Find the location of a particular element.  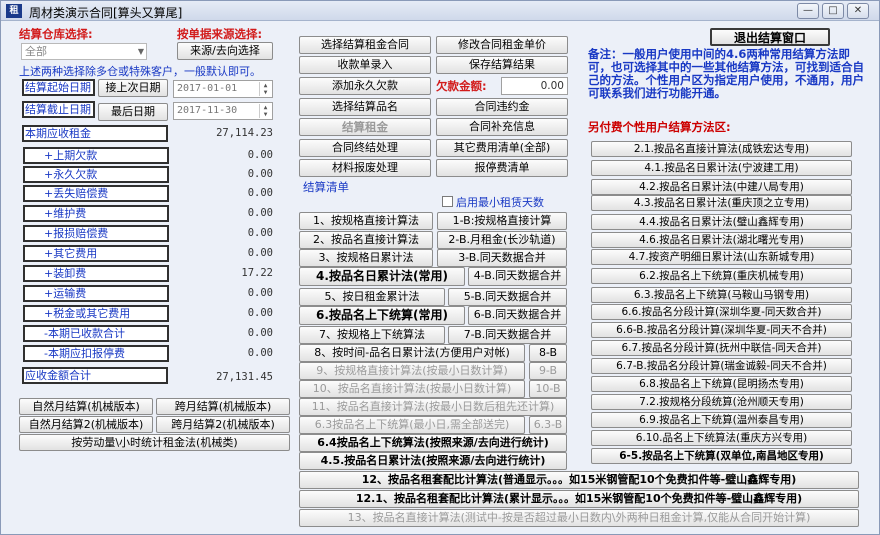

method-1-button: 1、按规格直接计算法 is located at coordinates (366, 221).